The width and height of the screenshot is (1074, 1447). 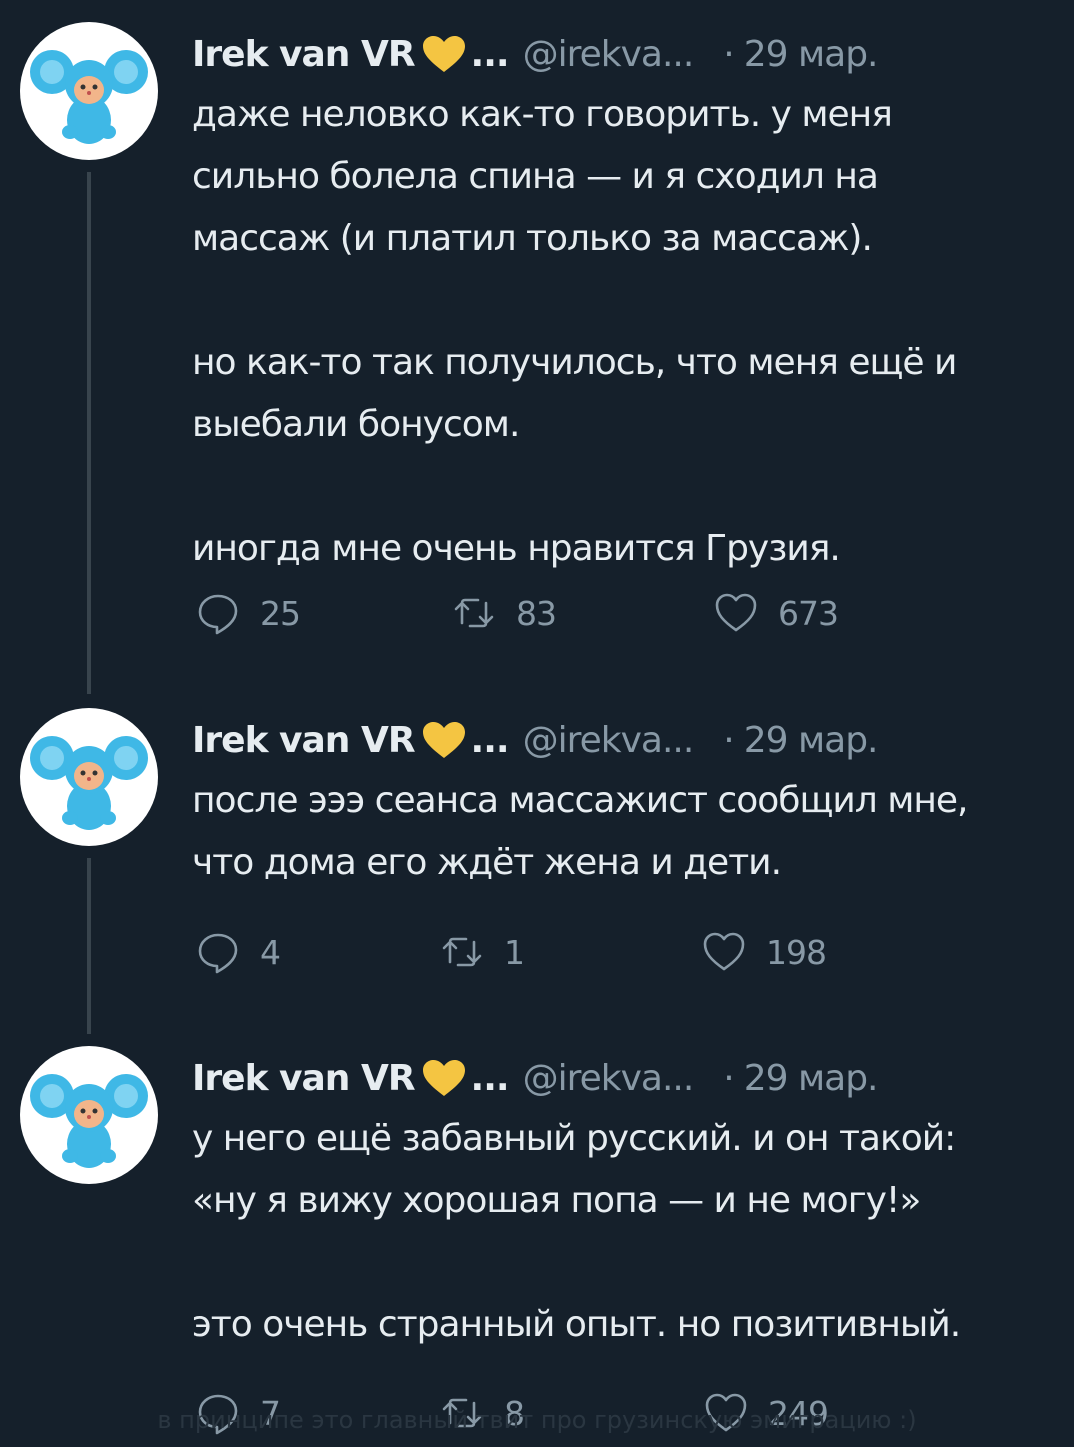 I want to click on like-button: 673, so click(x=776, y=613).